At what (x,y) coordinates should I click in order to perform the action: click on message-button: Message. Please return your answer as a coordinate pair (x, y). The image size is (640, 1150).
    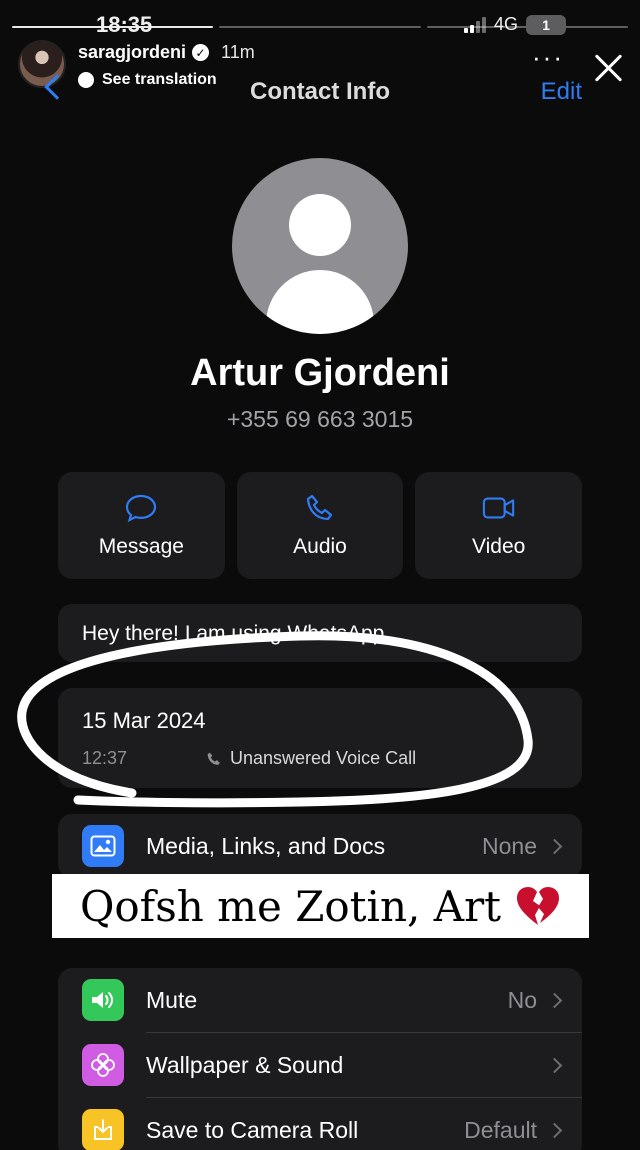
    Looking at the image, I should click on (141, 525).